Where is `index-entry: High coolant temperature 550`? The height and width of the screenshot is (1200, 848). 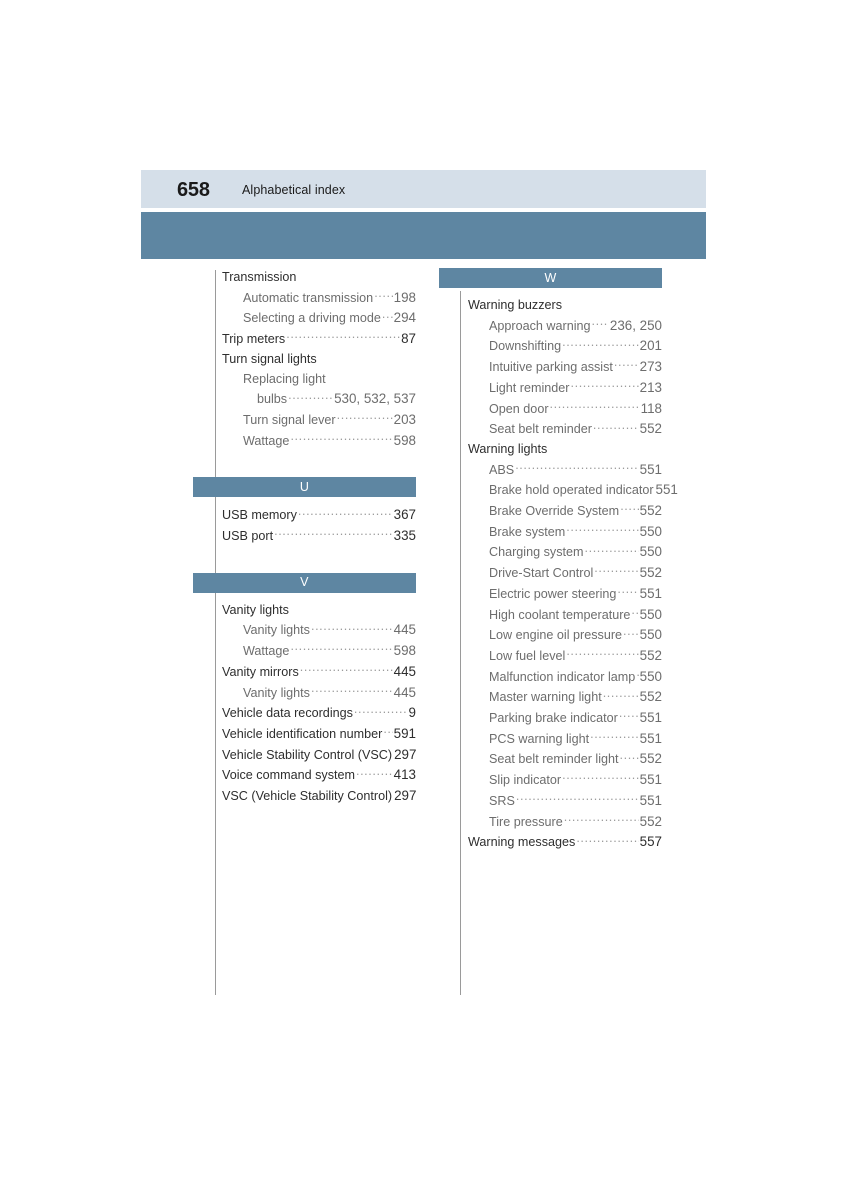 index-entry: High coolant temperature 550 is located at coordinates (565, 615).